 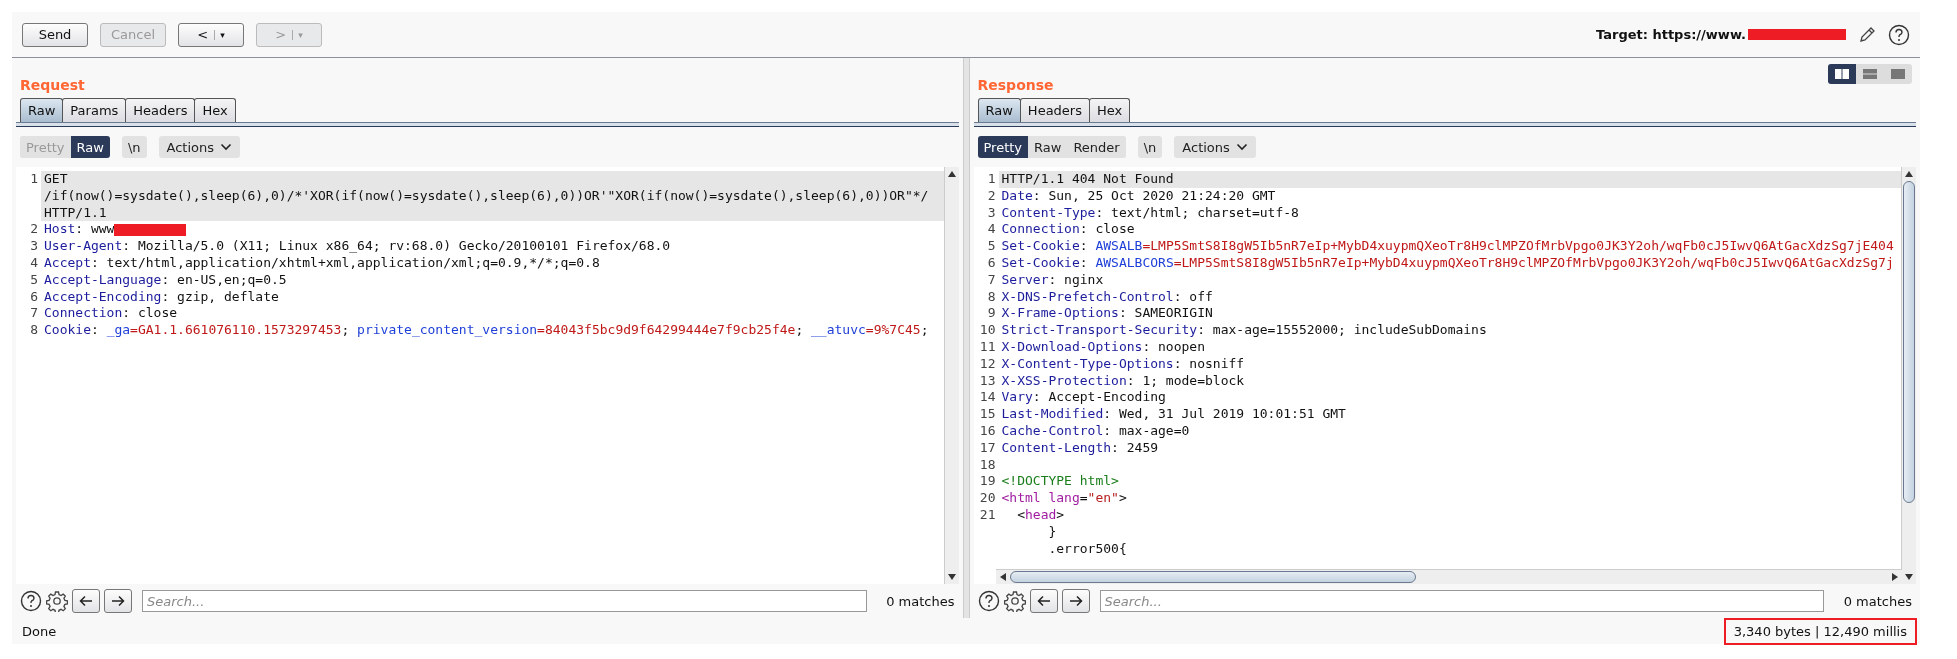 I want to click on view-mode-button: Pretty, so click(x=1003, y=147).